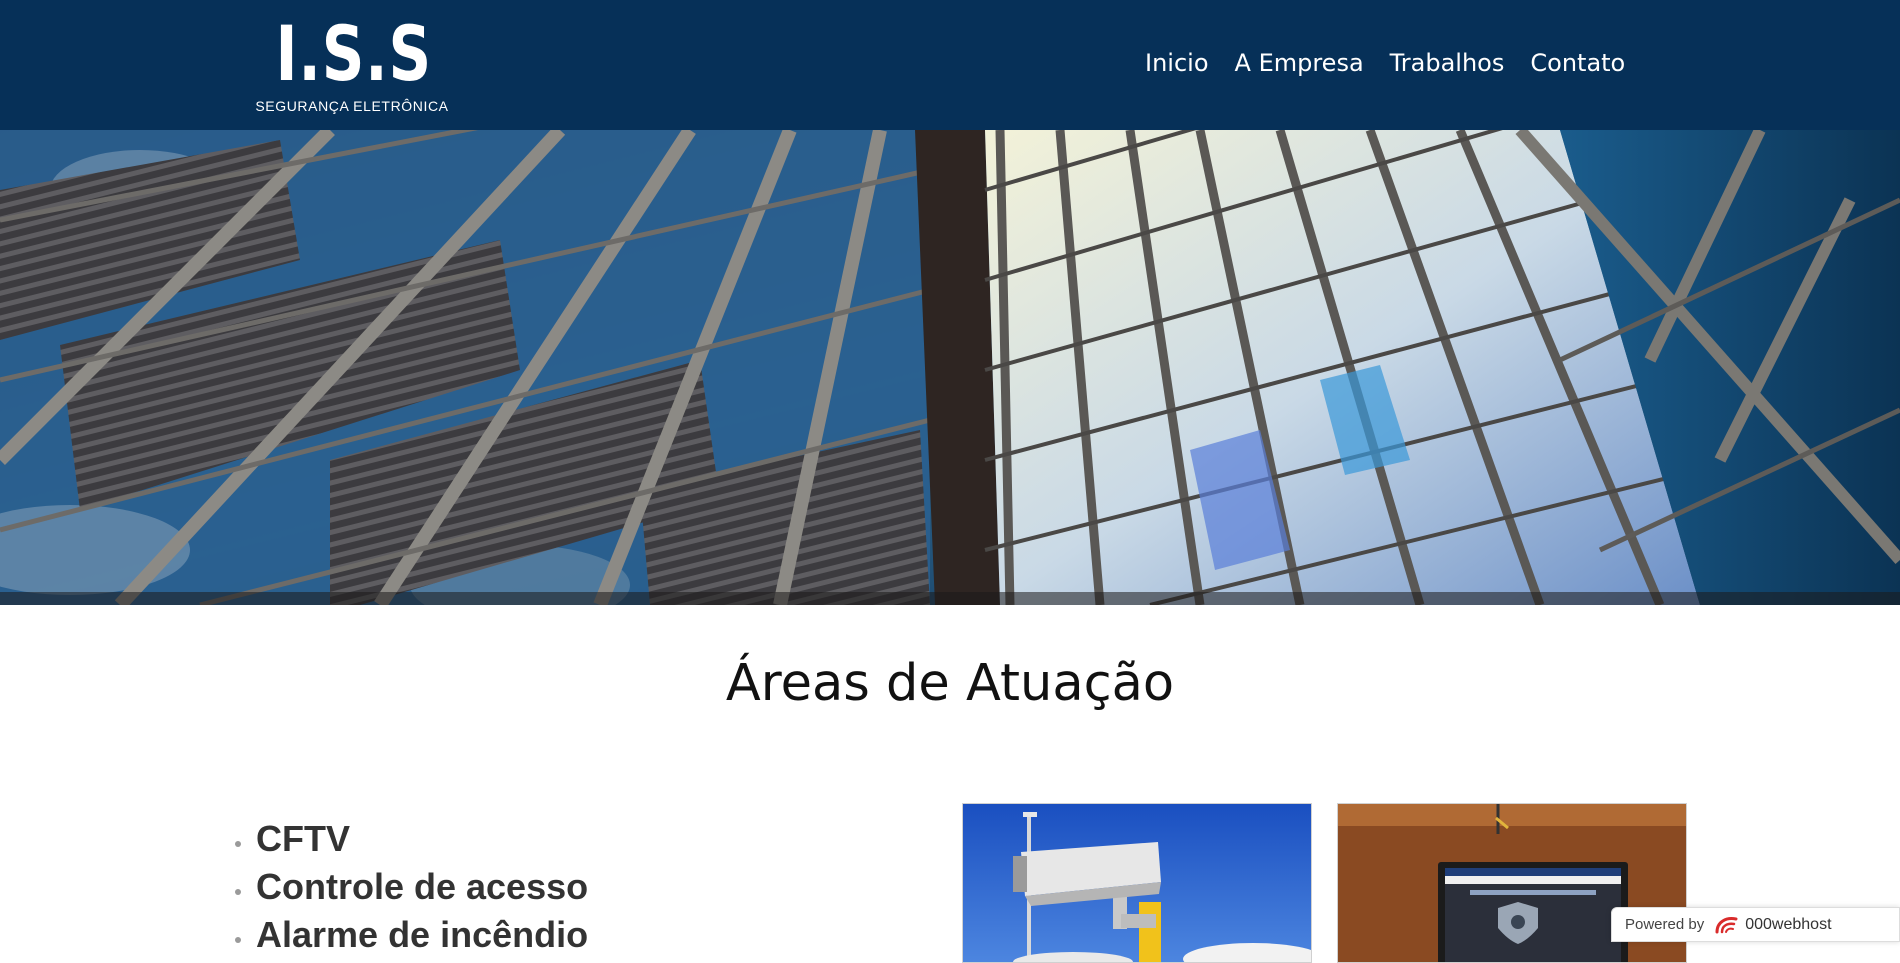 Image resolution: width=1900 pixels, height=963 pixels. What do you see at coordinates (1447, 63) in the screenshot?
I see `nav-link-trabalhos: Trabalhos` at bounding box center [1447, 63].